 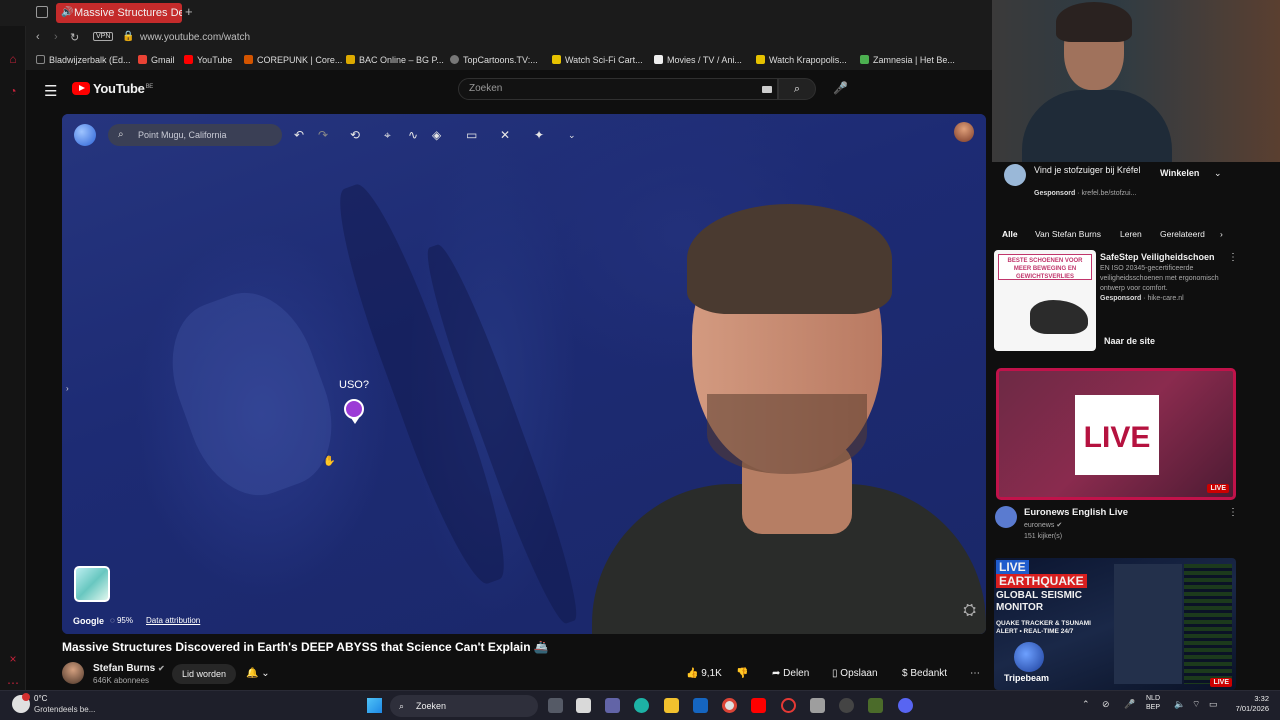 I want to click on vpn-badge: VPN, so click(x=103, y=36).